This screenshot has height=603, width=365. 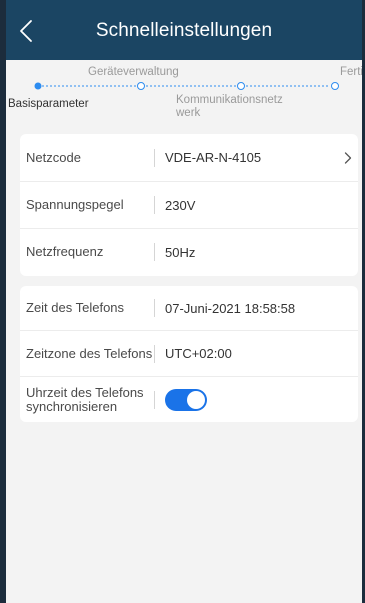 What do you see at coordinates (89, 353) in the screenshot?
I see `phone-timezone-label: Zeitzone des Telefons` at bounding box center [89, 353].